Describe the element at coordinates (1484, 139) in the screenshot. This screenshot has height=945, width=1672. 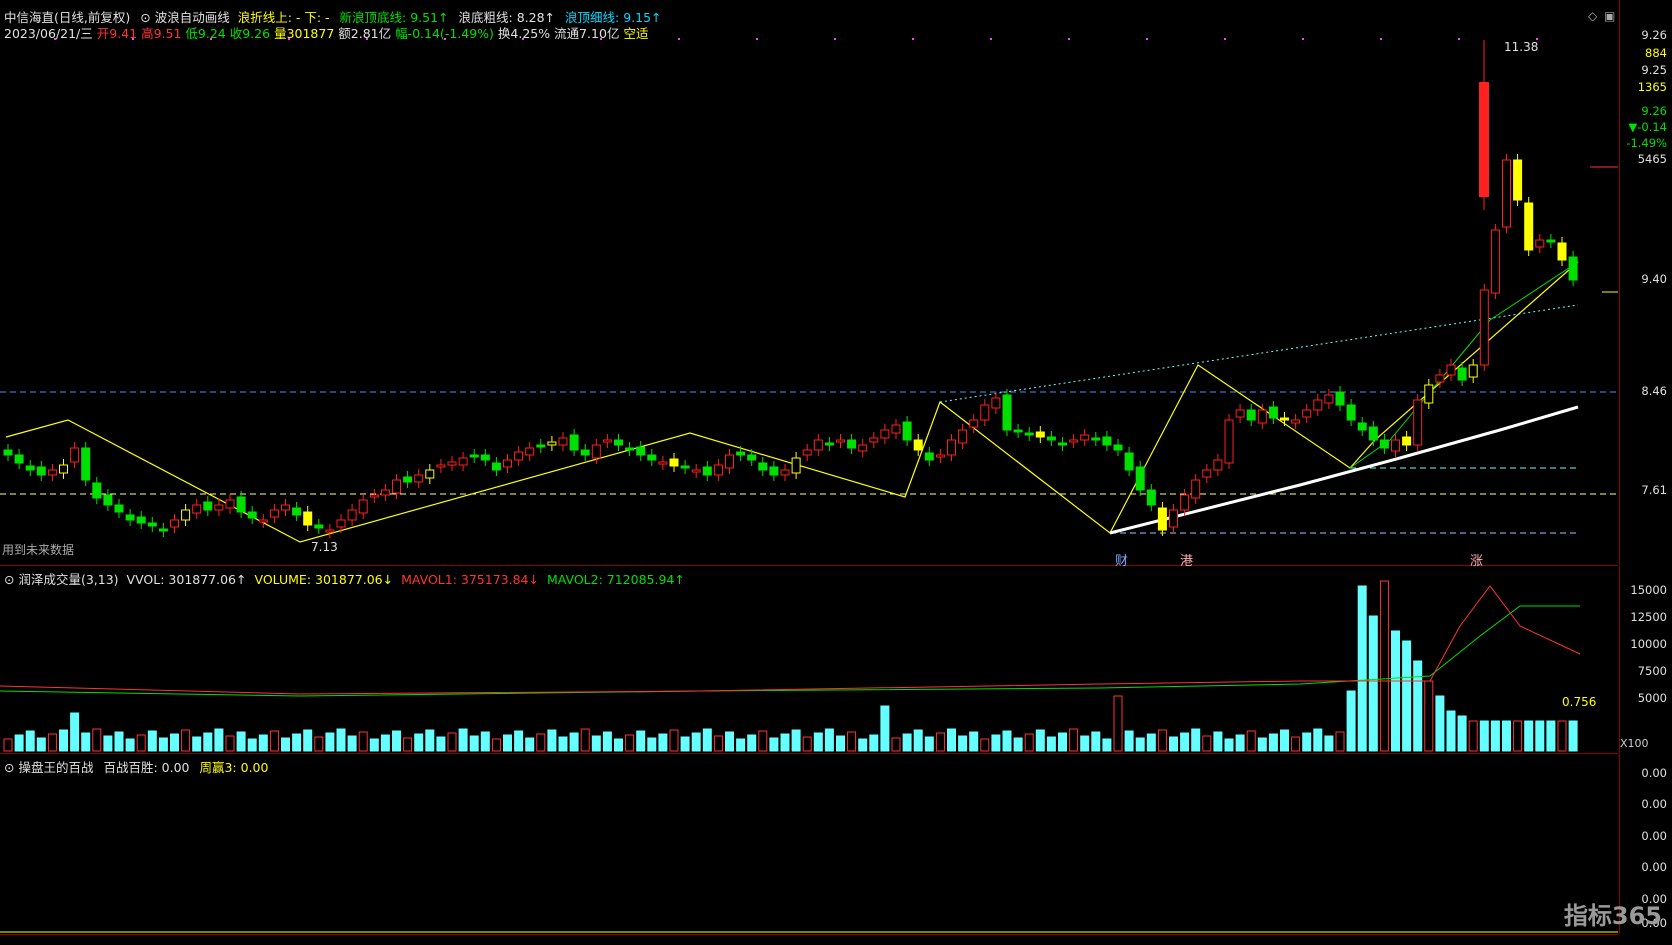
I see `peak-candle` at that location.